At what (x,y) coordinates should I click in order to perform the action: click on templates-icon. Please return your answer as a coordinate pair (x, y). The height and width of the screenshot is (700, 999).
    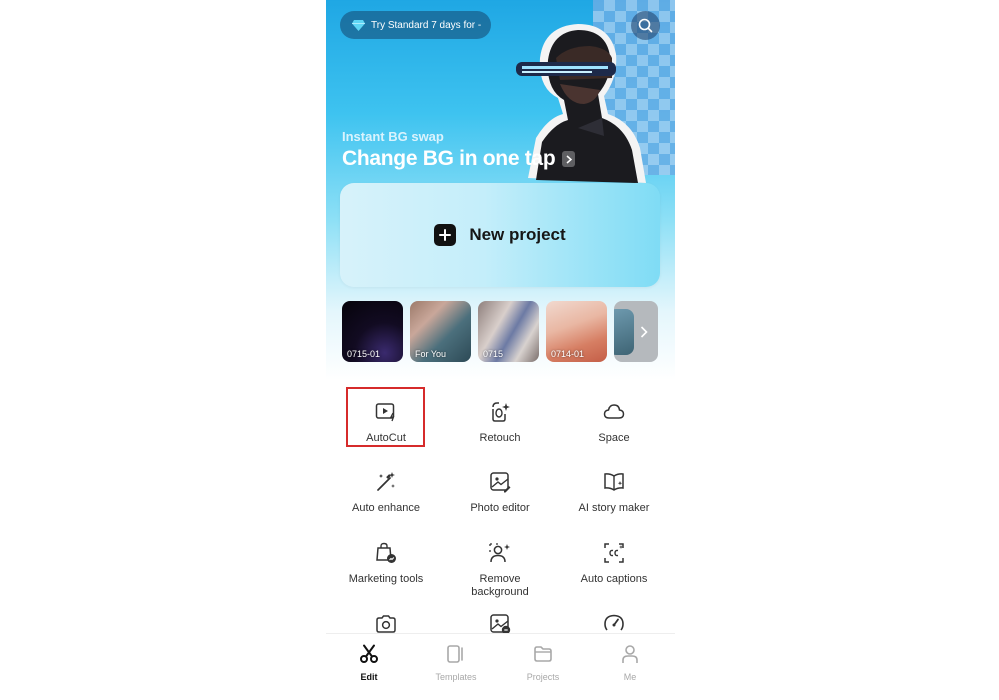
    Looking at the image, I should click on (456, 655).